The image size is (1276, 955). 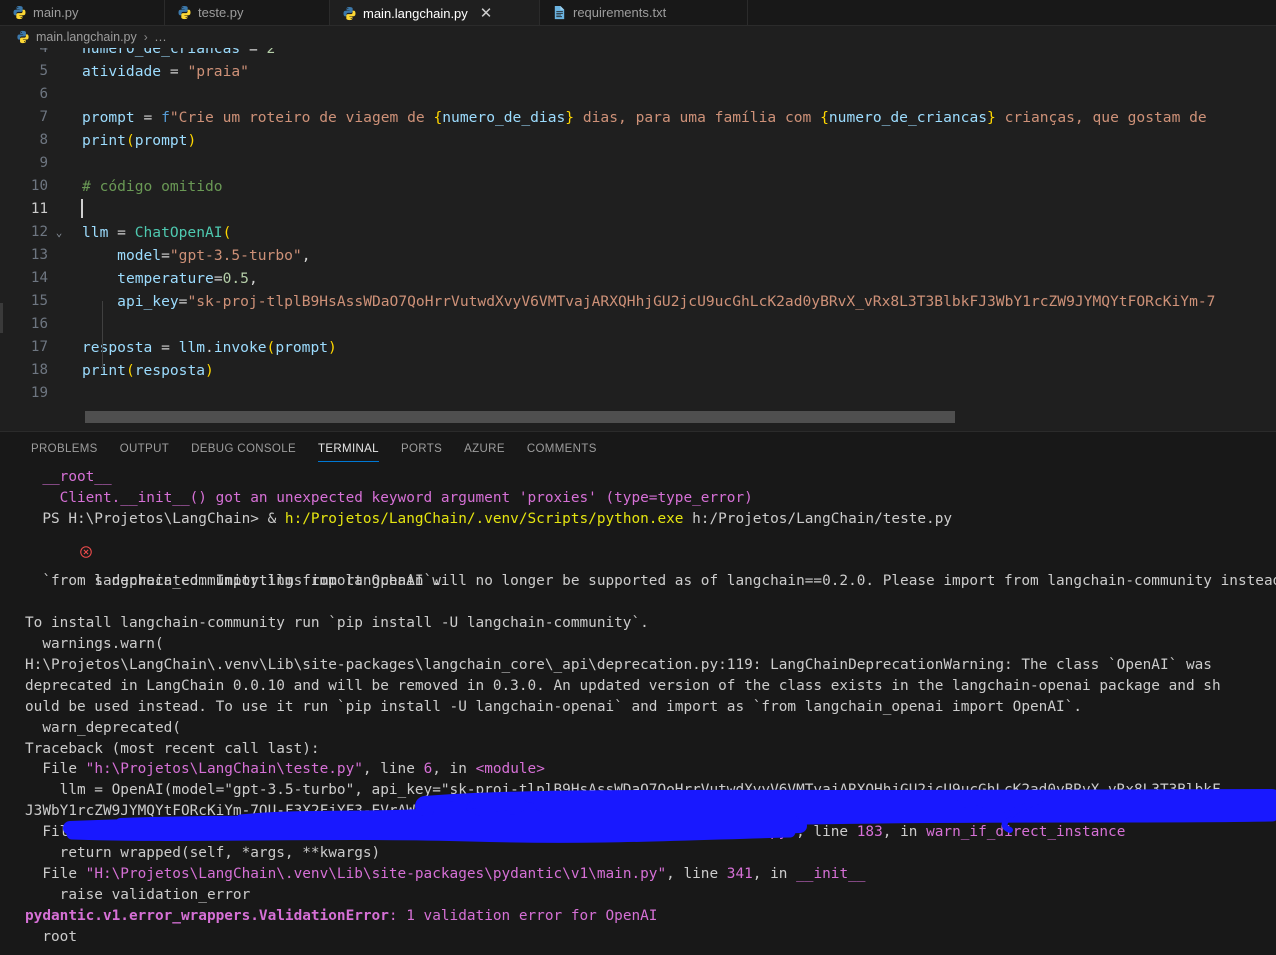 What do you see at coordinates (39, 393) in the screenshot?
I see `line-number: 19` at bounding box center [39, 393].